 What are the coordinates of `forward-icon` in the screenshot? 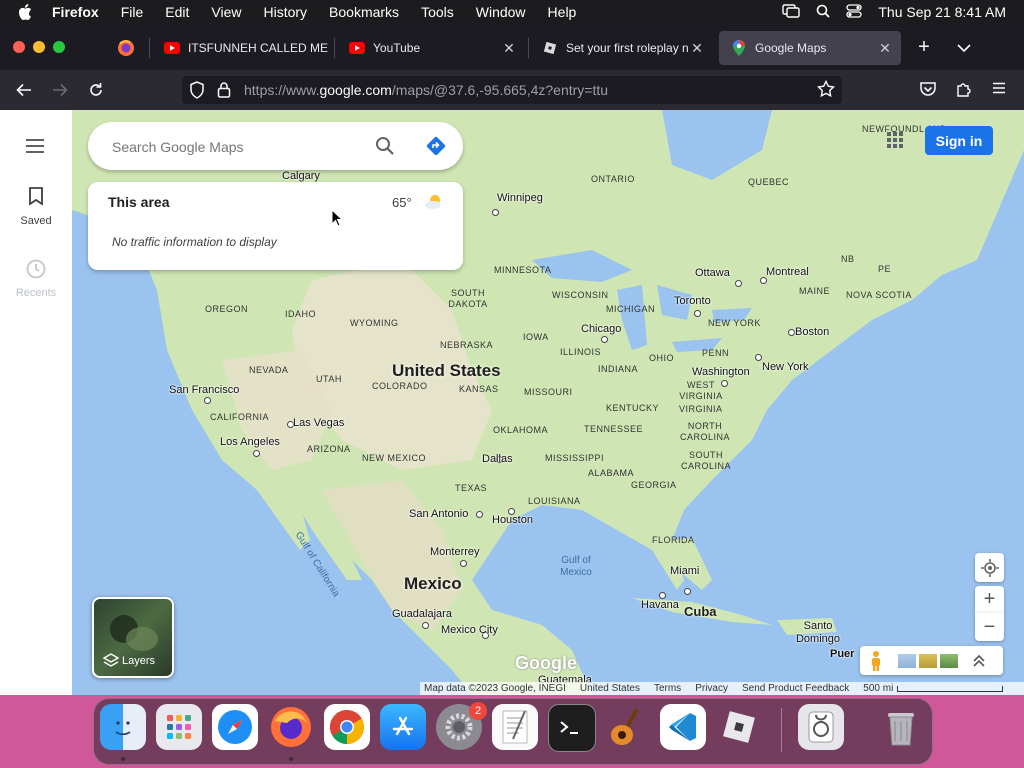 It's located at (60, 90).